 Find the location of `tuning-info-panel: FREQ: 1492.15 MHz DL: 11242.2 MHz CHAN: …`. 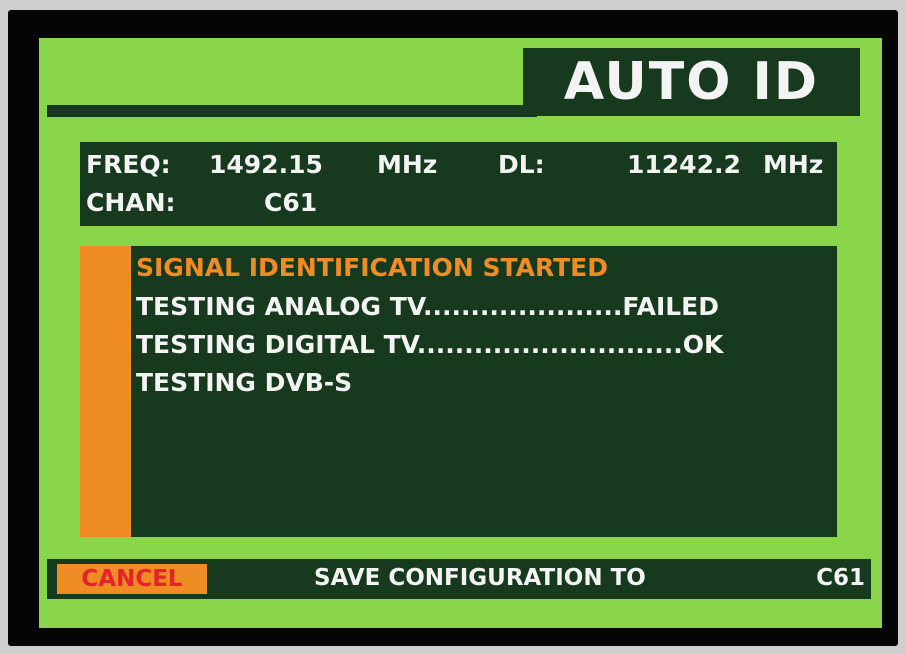

tuning-info-panel: FREQ: 1492.15 MHz DL: 11242.2 MHz CHAN: … is located at coordinates (458, 184).